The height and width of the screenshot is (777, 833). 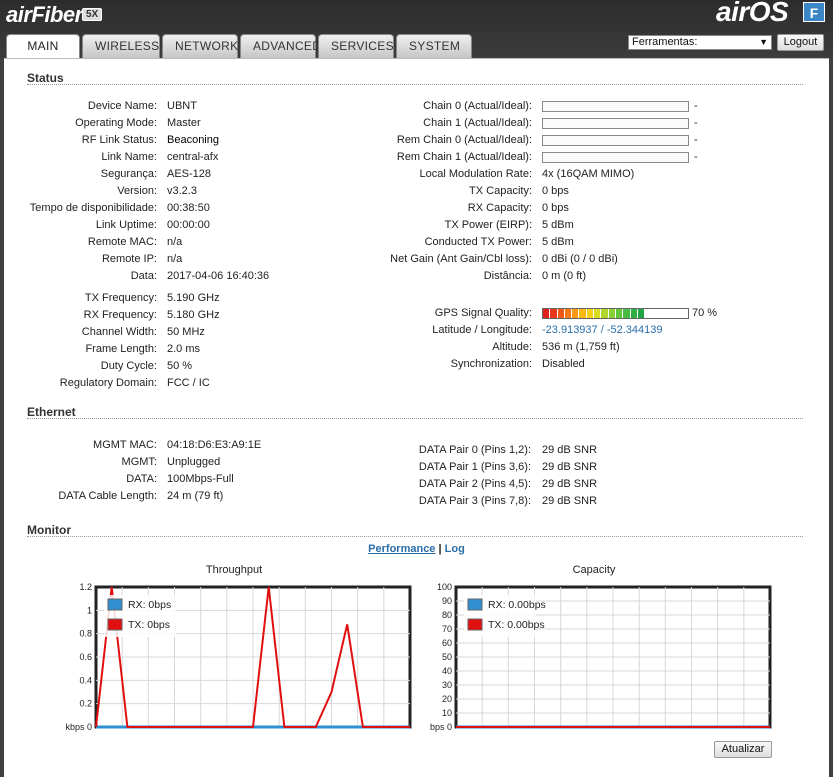 What do you see at coordinates (814, 12) in the screenshot?
I see `os-badge: F` at bounding box center [814, 12].